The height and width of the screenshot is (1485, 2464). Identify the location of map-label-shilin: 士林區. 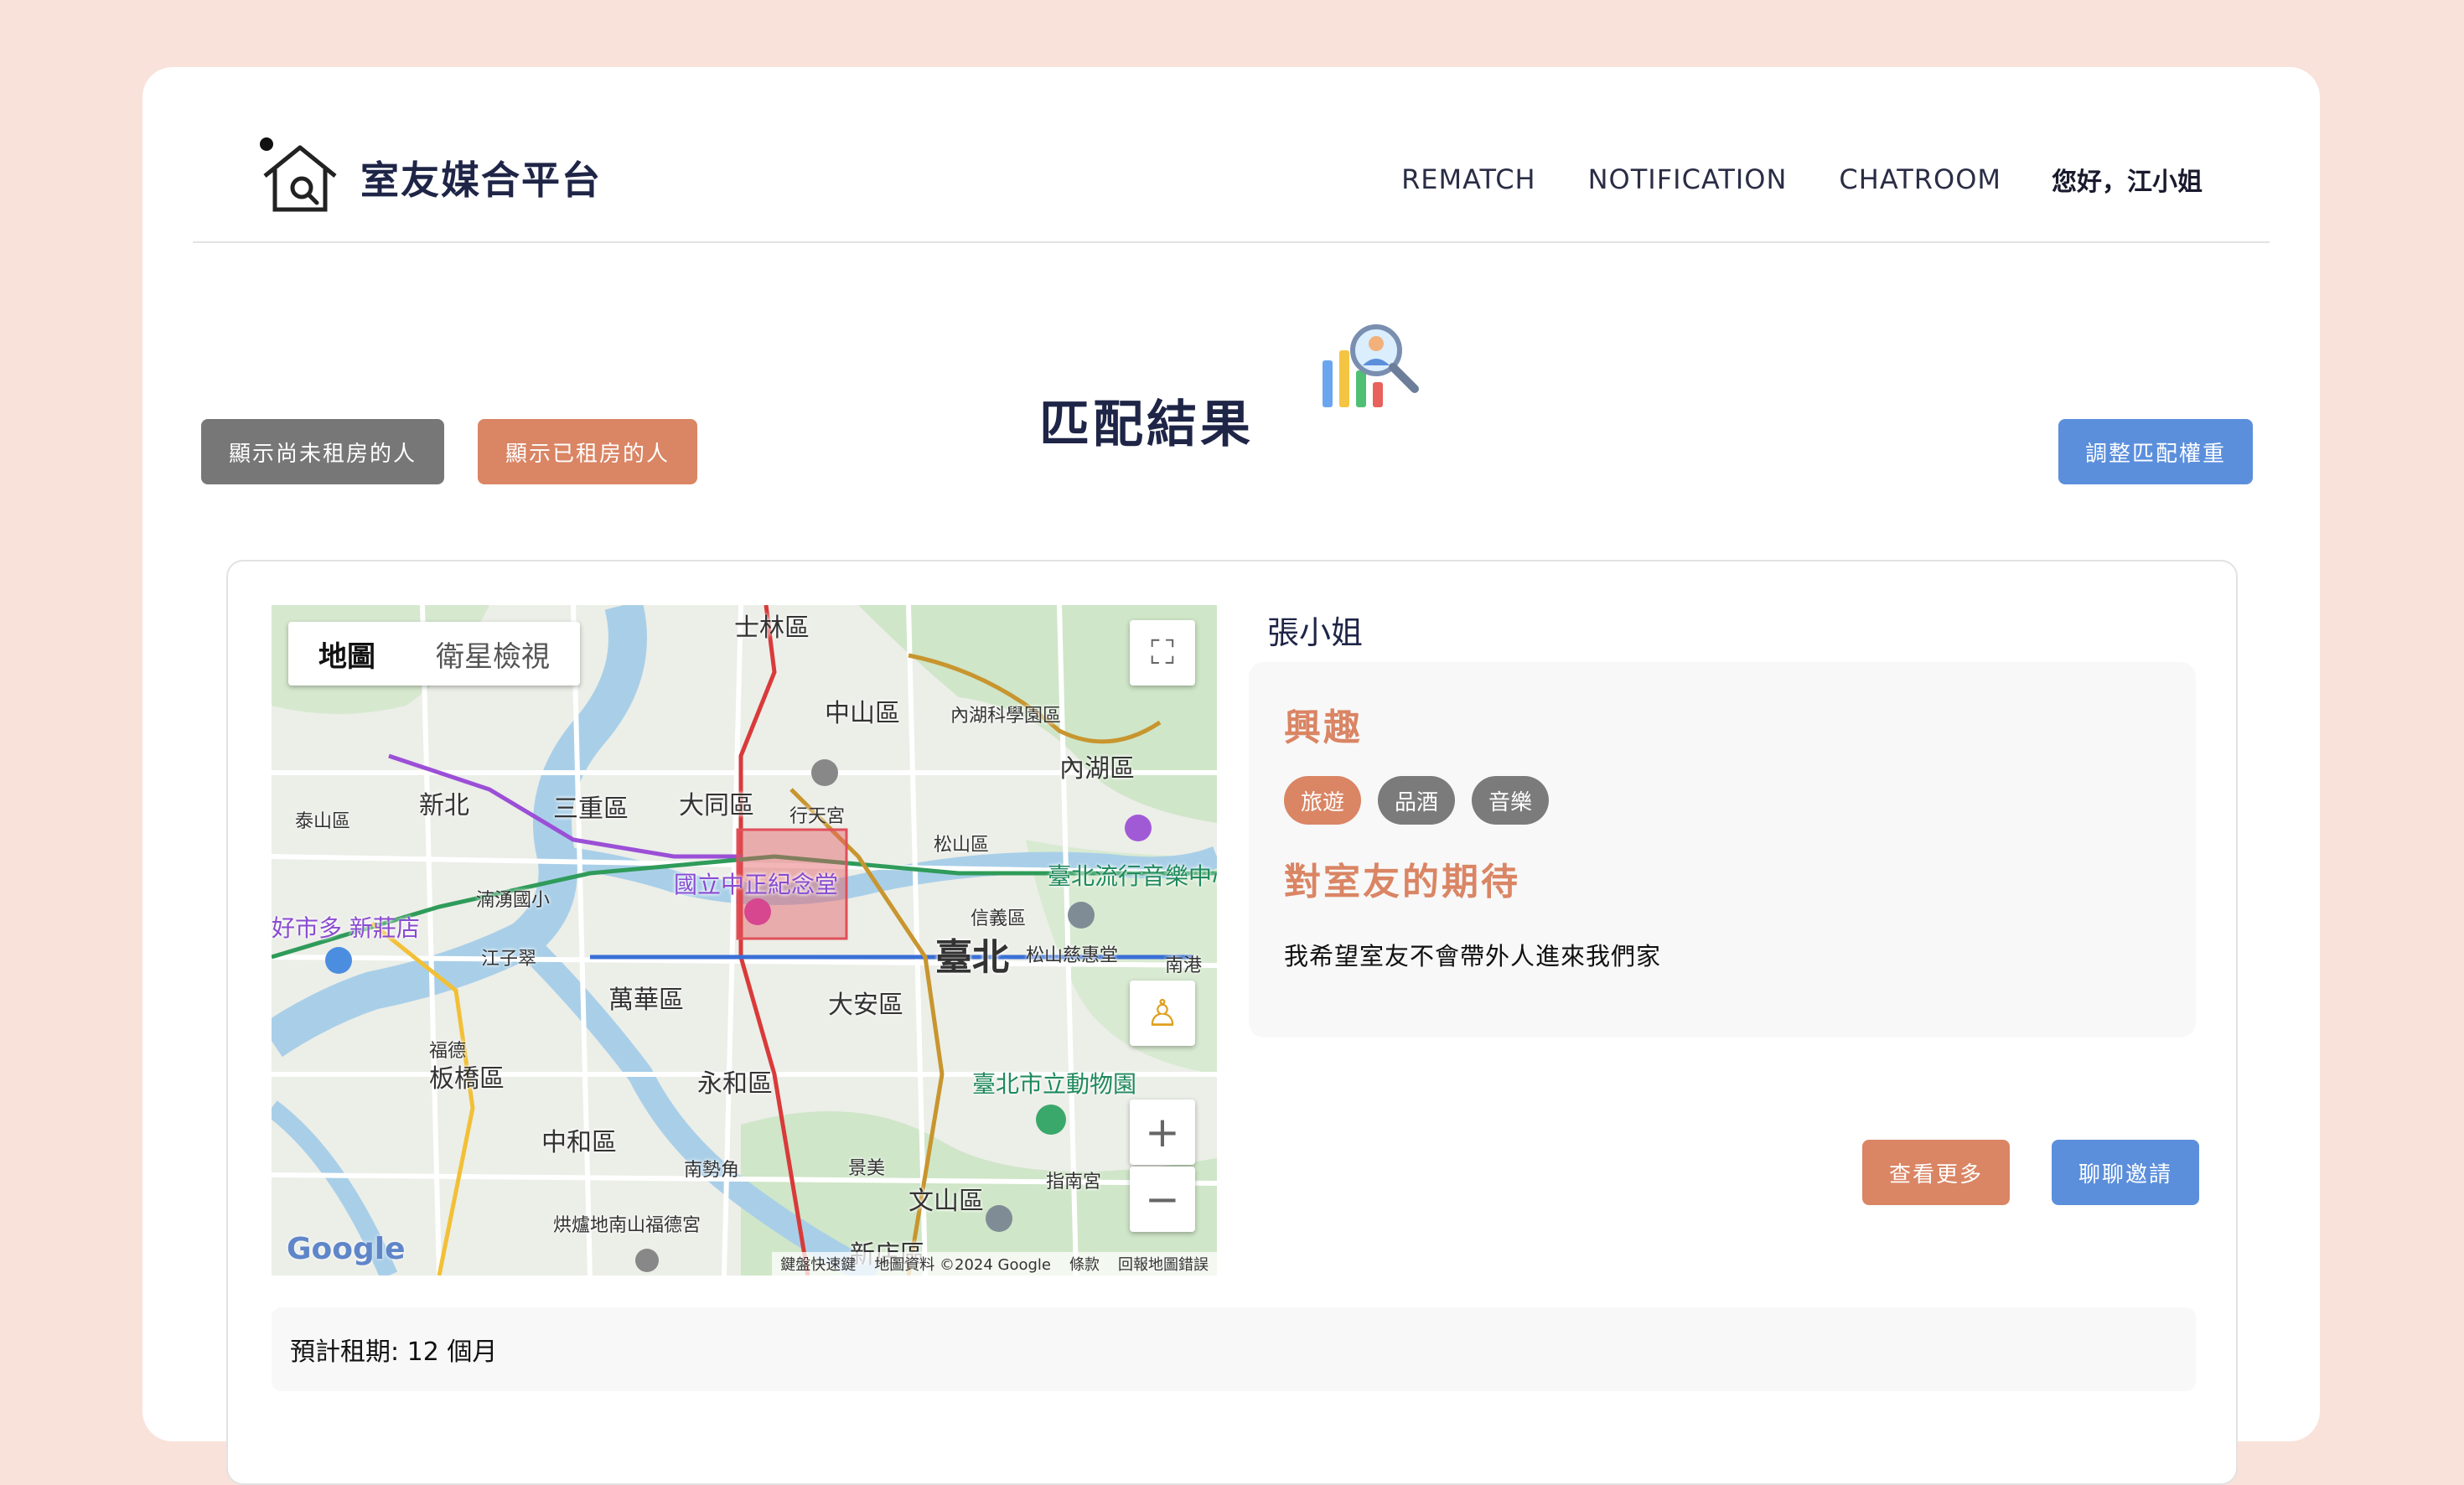
(772, 628).